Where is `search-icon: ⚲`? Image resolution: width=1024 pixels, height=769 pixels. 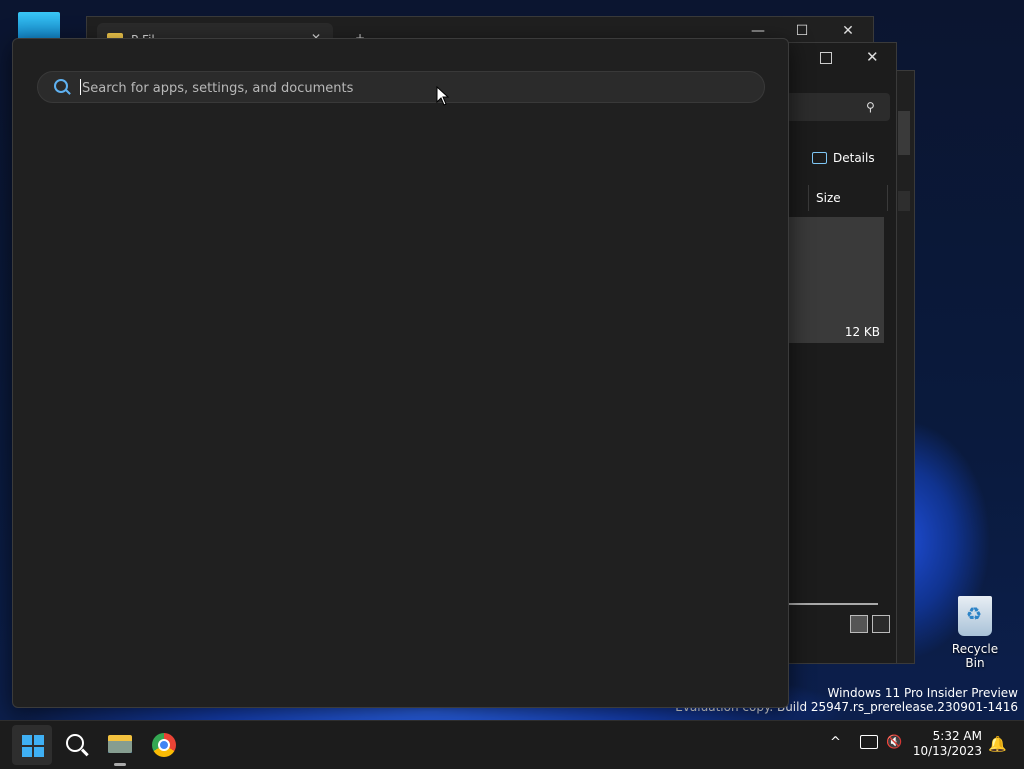 search-icon: ⚲ is located at coordinates (870, 107).